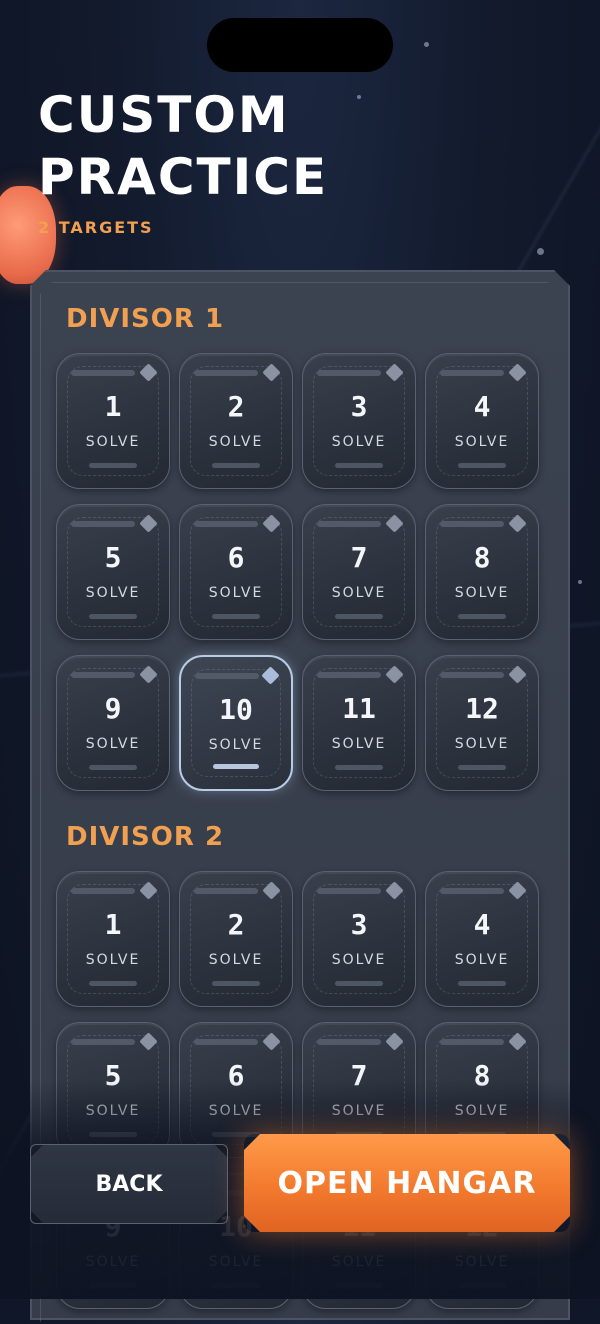 The height and width of the screenshot is (1324, 600). I want to click on section-title-divisor-2: DIVISOR 2, so click(145, 837).